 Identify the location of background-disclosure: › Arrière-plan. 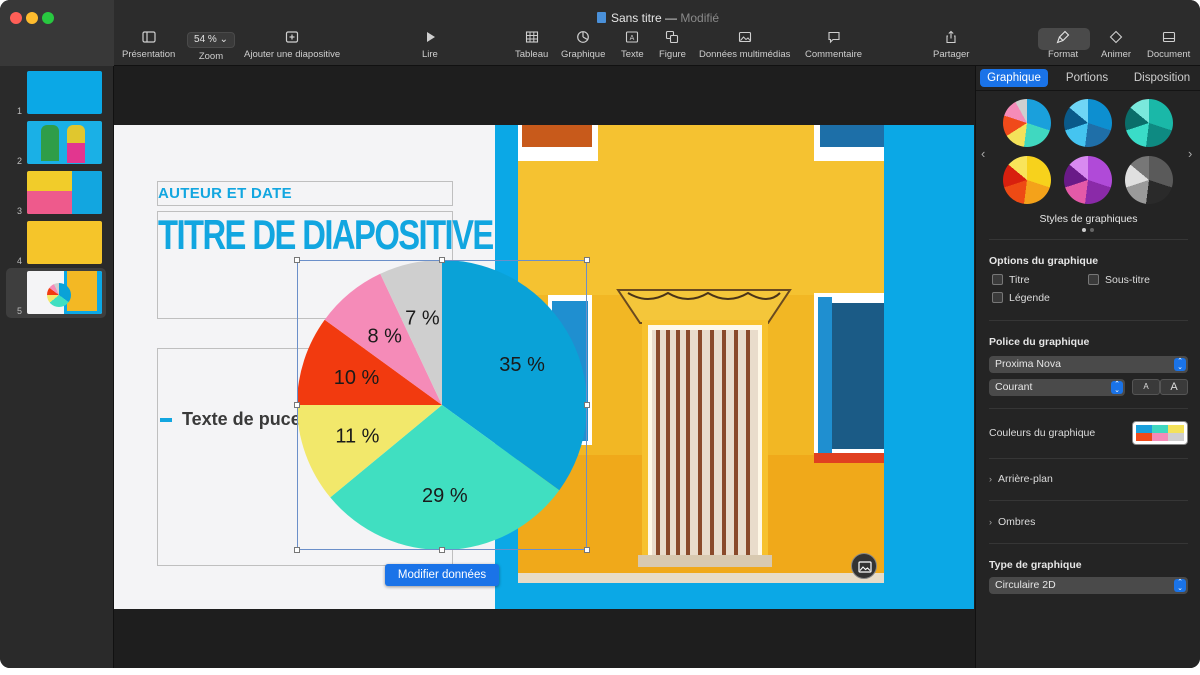
(1021, 479).